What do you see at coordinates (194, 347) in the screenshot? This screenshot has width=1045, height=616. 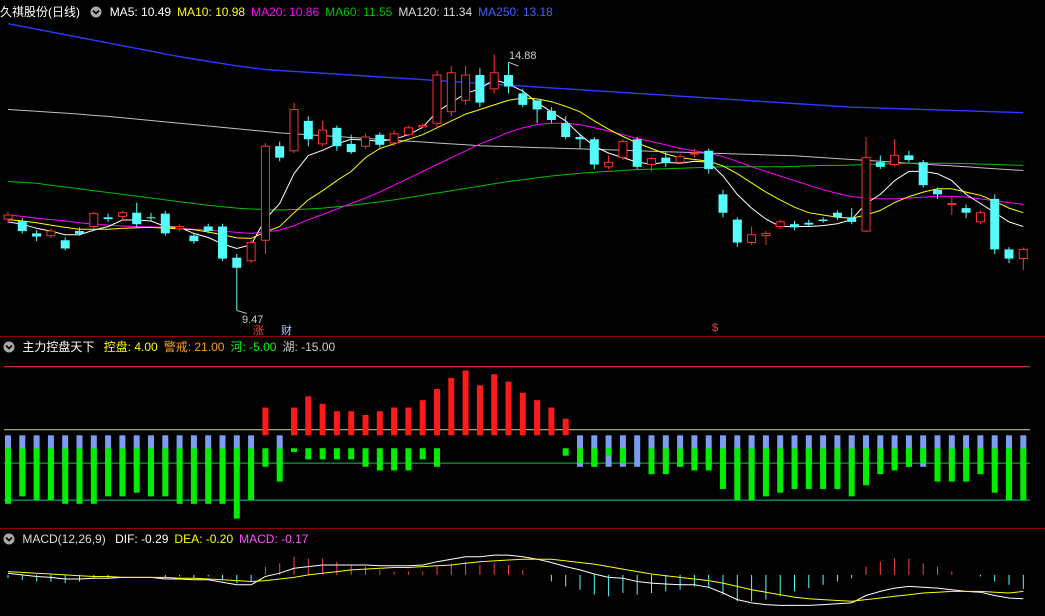 I see `indicator-value: 警戒: 21.00` at bounding box center [194, 347].